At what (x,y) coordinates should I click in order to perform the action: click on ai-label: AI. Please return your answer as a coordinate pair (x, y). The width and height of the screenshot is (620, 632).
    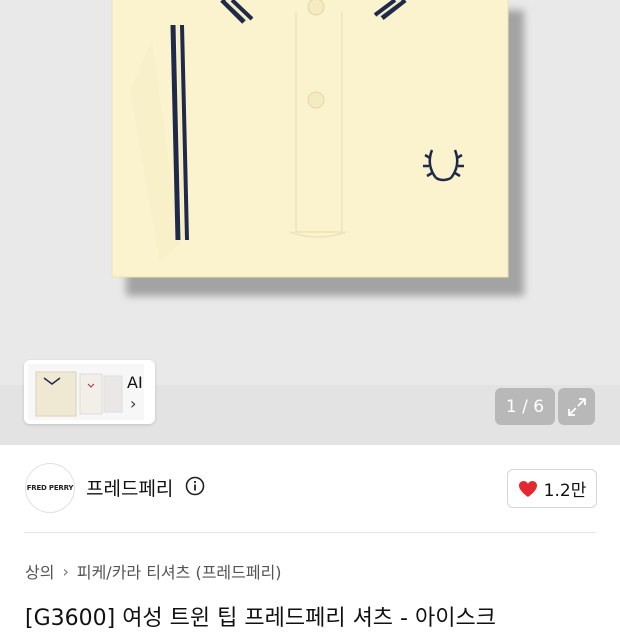
    Looking at the image, I should click on (135, 382).